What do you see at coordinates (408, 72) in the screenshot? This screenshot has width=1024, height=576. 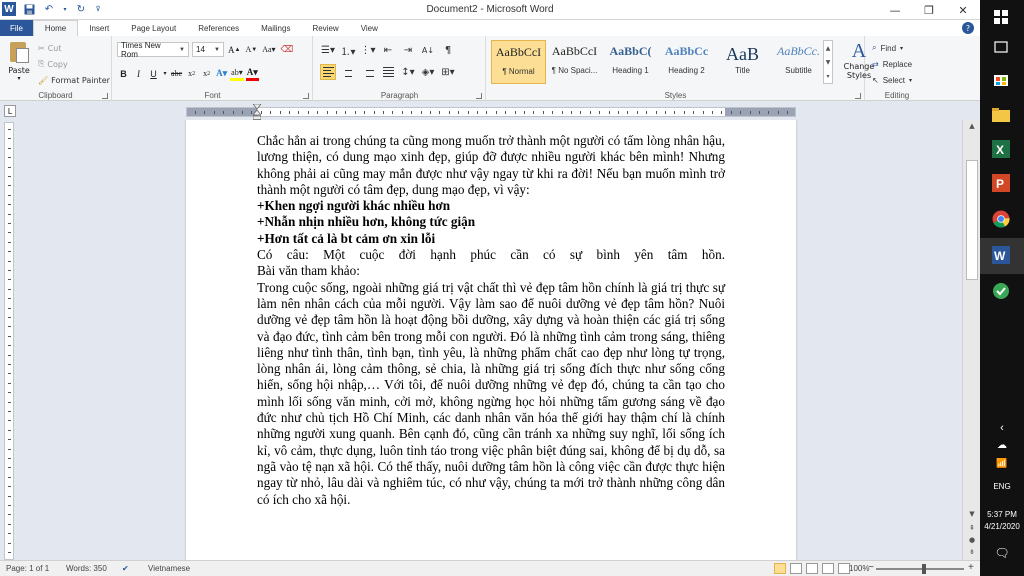 I see `line-spacing-icon: ↕▾` at bounding box center [408, 72].